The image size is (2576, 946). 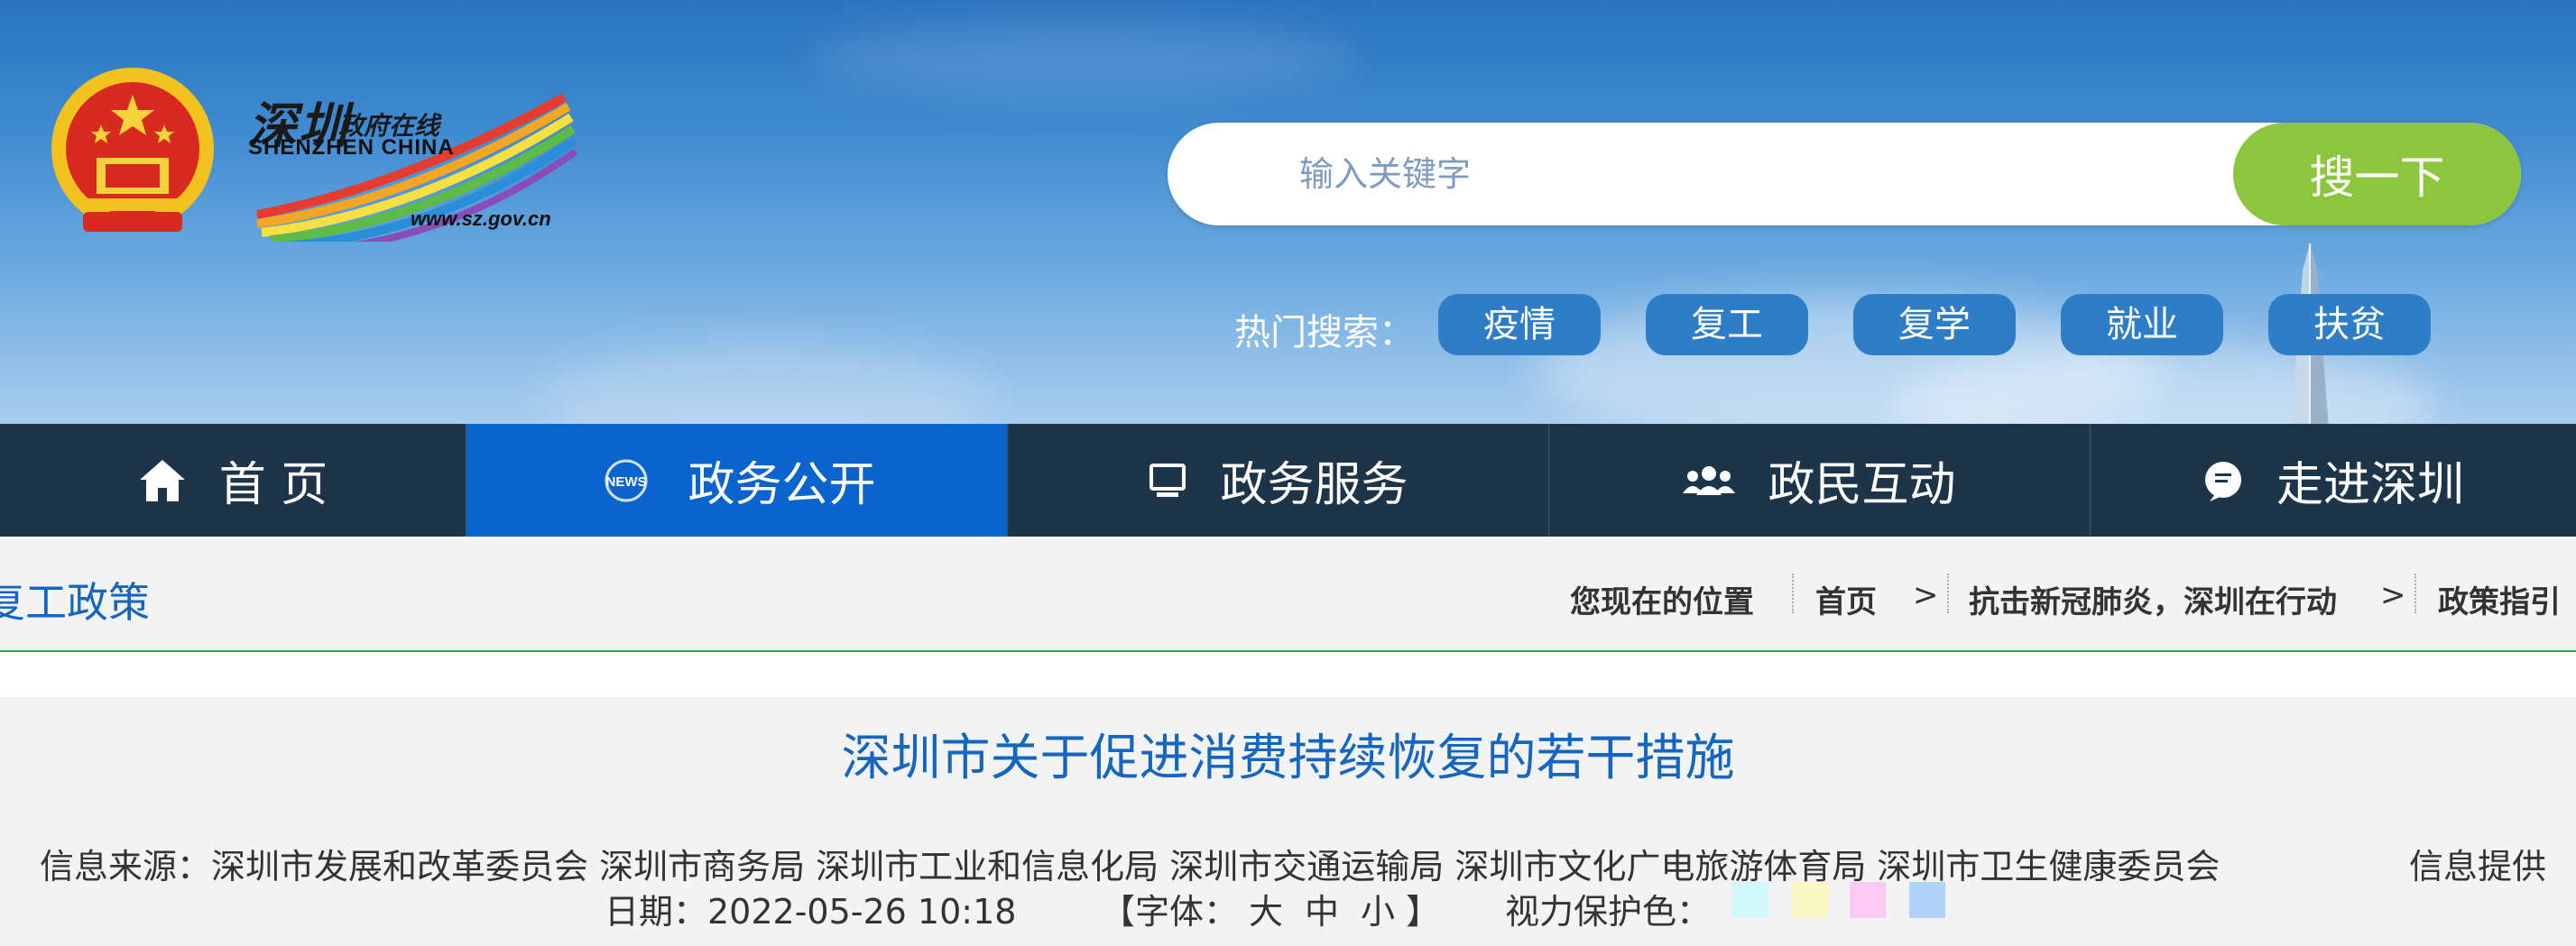 What do you see at coordinates (1862, 485) in the screenshot?
I see `nav-item-label: 政民互动` at bounding box center [1862, 485].